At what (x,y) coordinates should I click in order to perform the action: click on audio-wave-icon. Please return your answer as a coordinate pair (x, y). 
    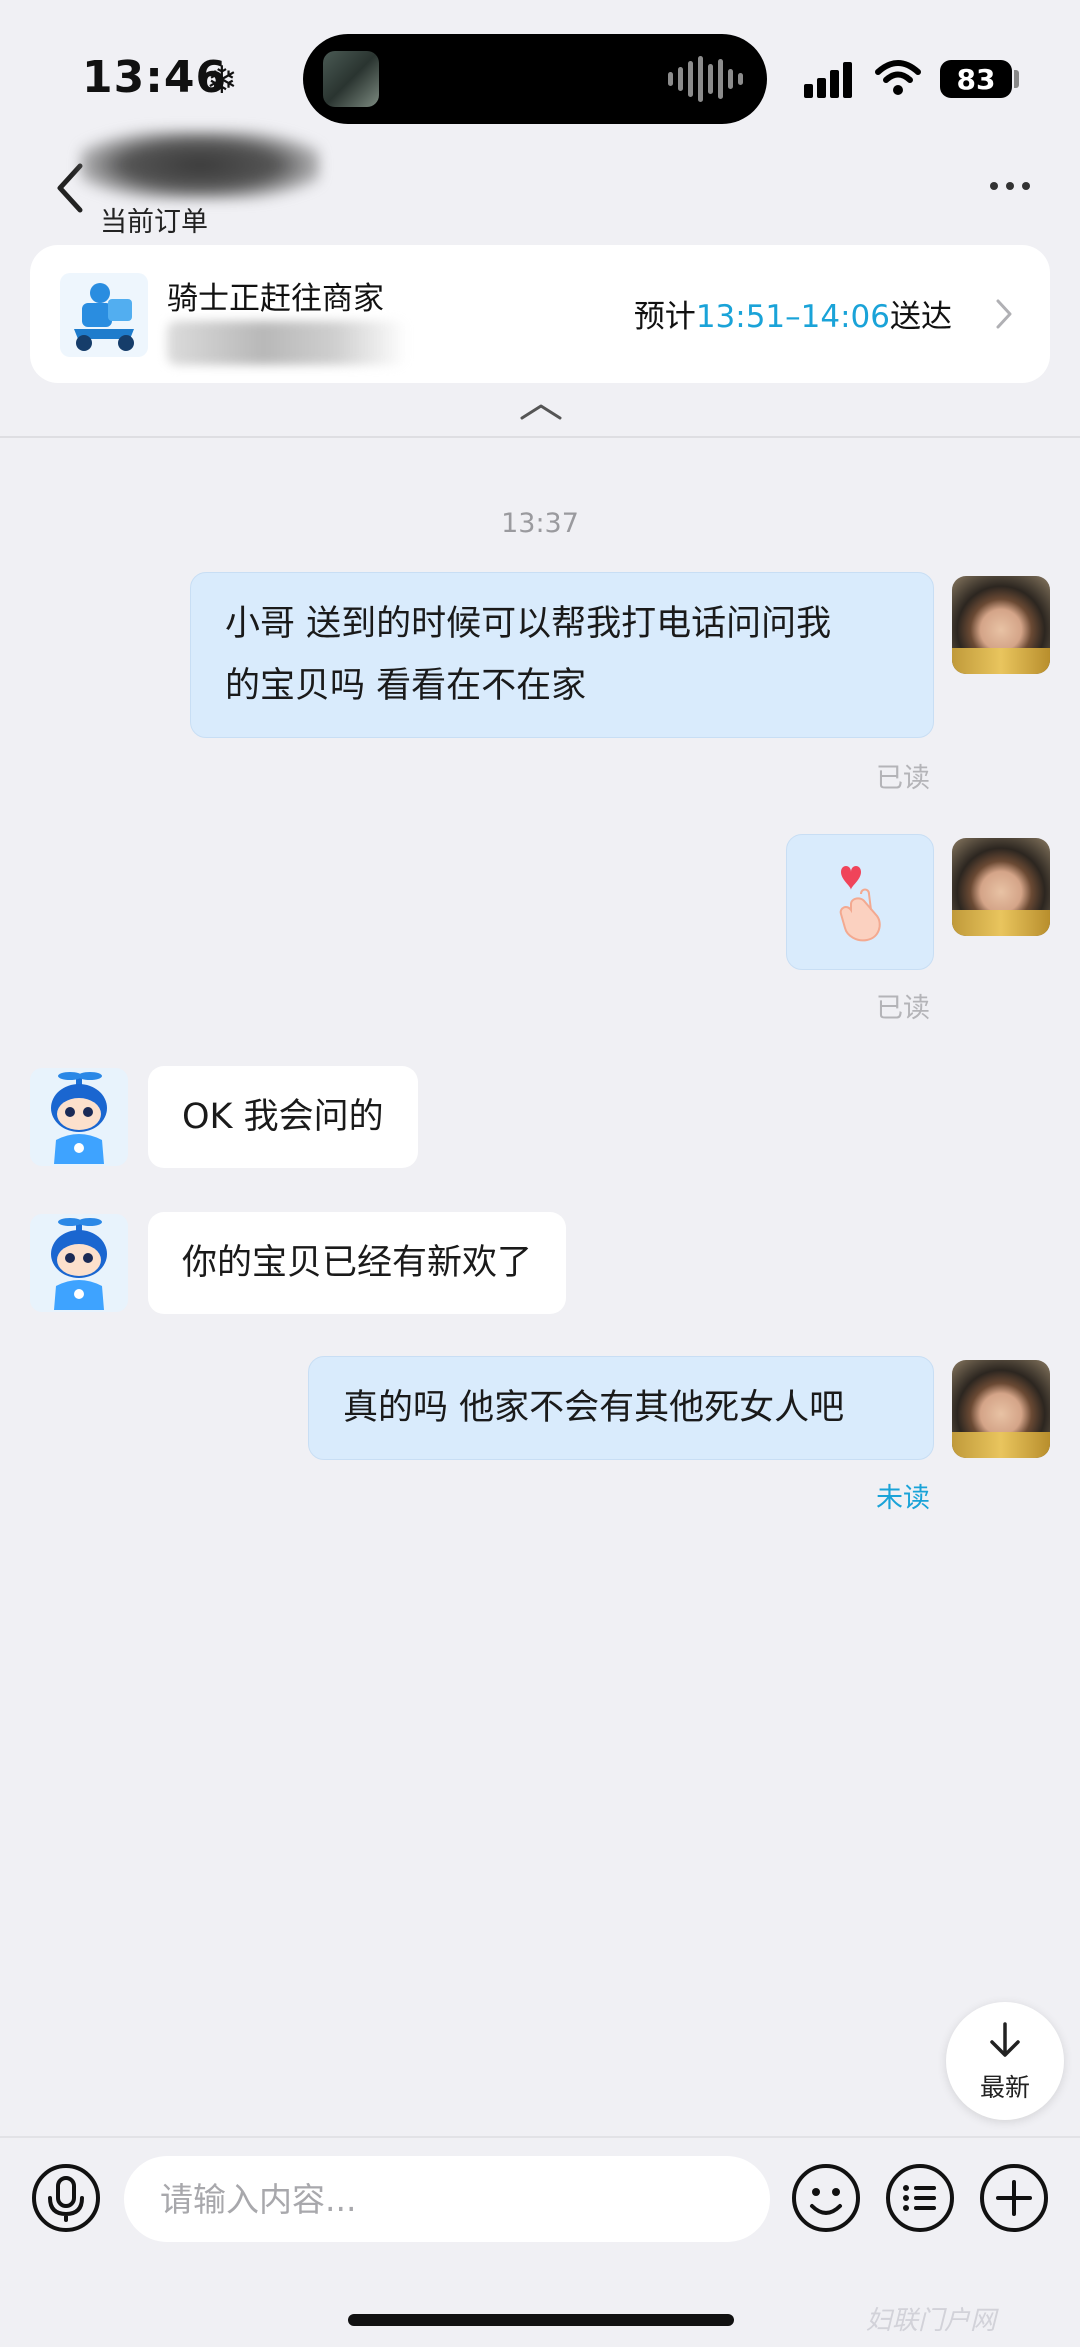
    Looking at the image, I should click on (705, 79).